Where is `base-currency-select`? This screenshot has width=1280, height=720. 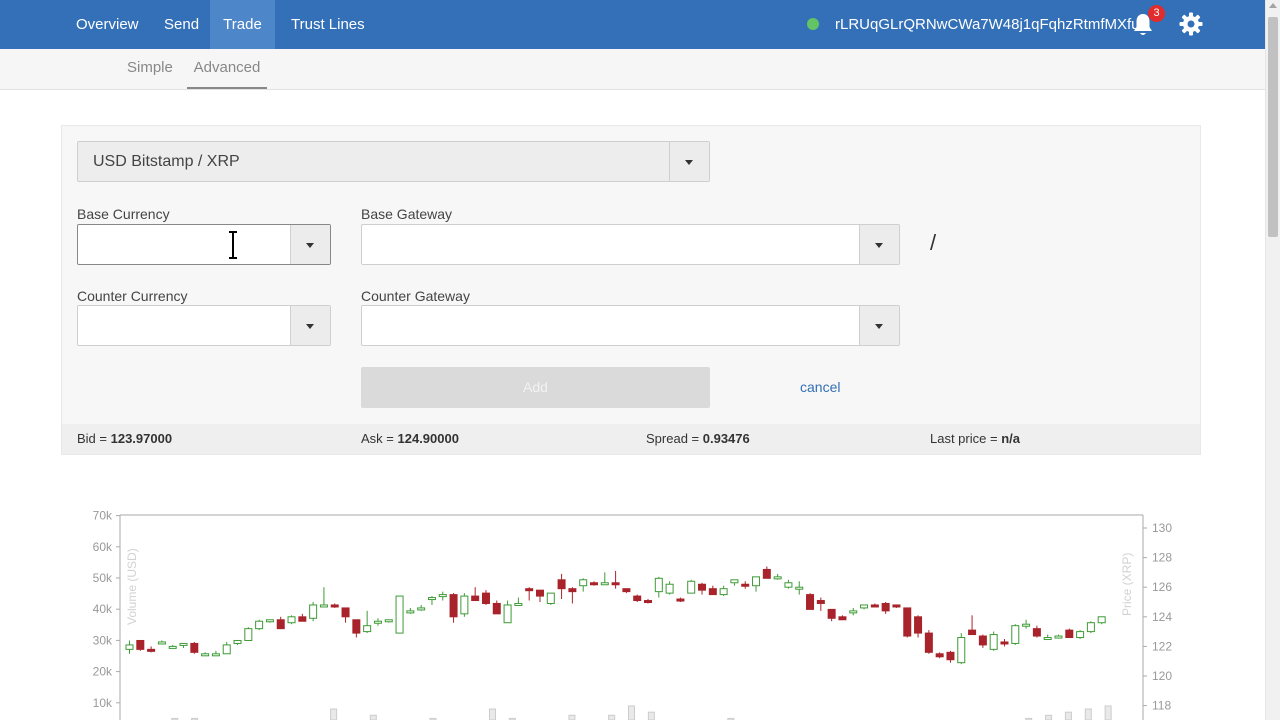 base-currency-select is located at coordinates (204, 244).